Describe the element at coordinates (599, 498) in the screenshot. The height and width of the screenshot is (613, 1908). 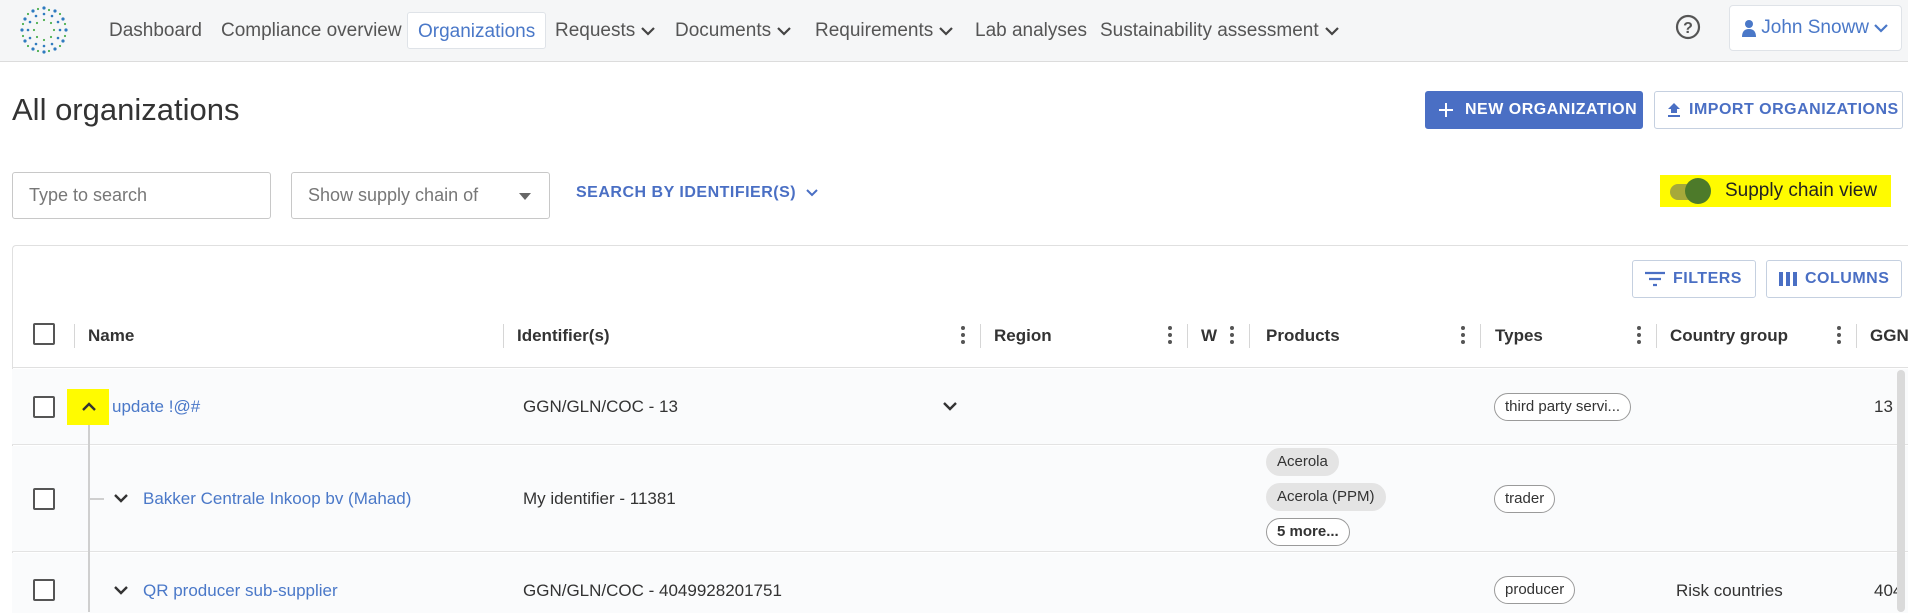
I see `identifier-cell: My identifier - 11381` at that location.